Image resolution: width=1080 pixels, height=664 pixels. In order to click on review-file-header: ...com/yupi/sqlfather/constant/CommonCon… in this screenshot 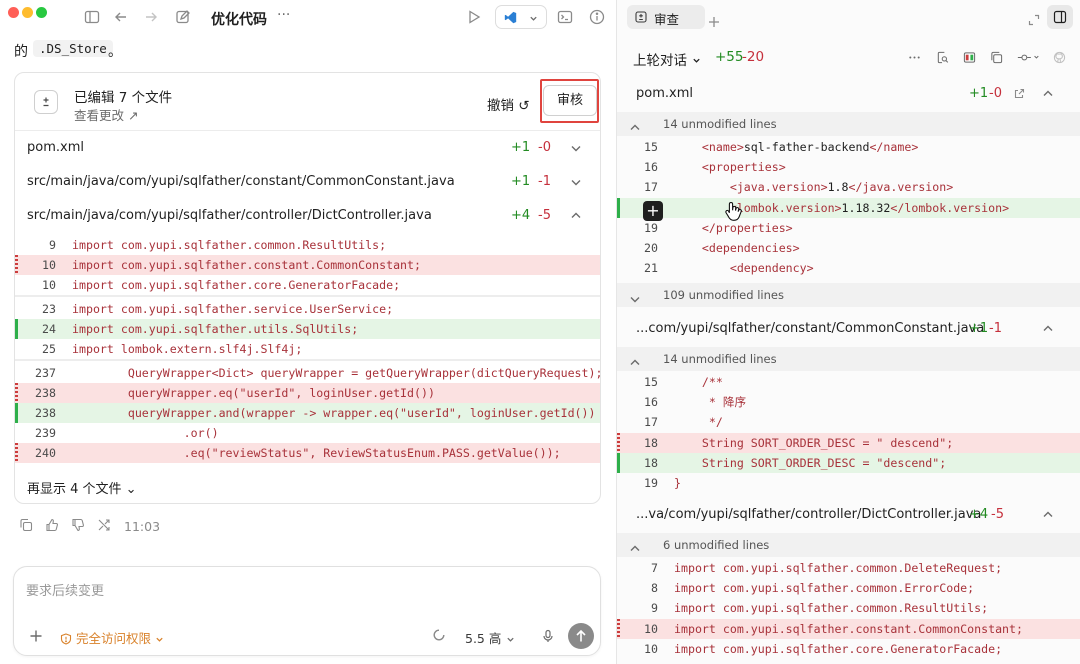, I will do `click(848, 329)`.